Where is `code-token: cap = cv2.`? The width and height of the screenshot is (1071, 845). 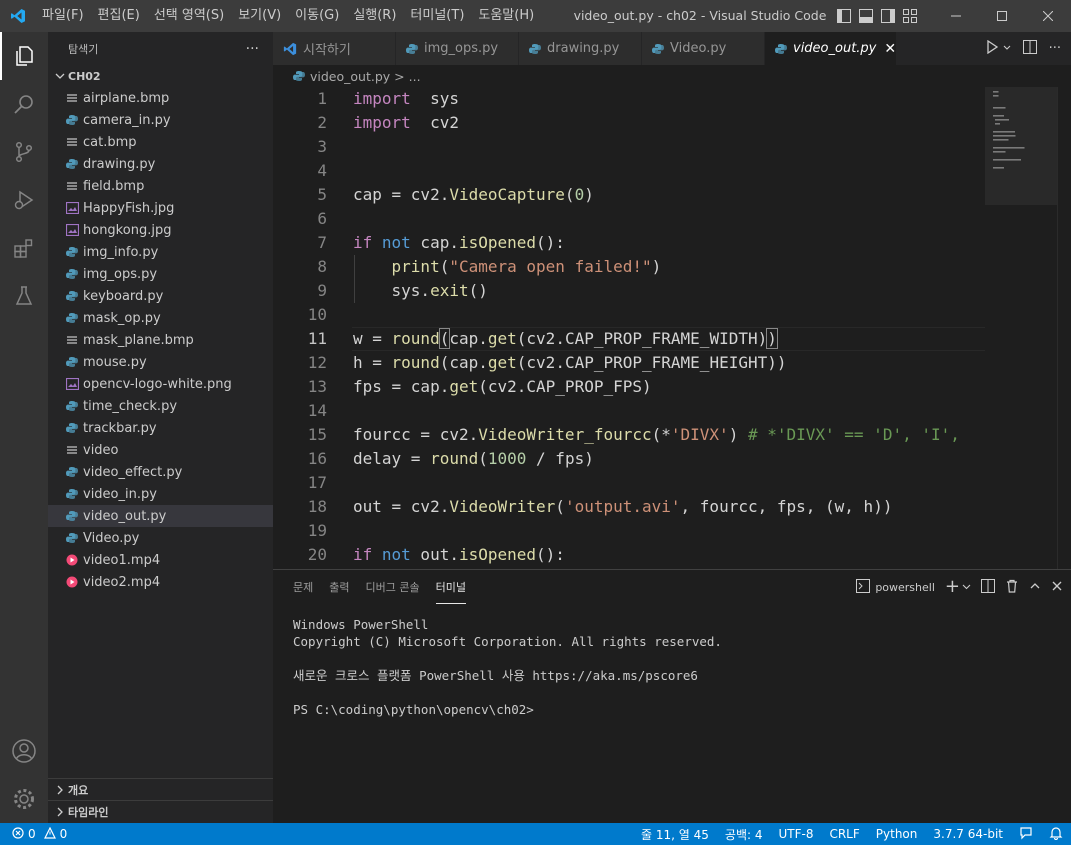
code-token: cap = cv2. is located at coordinates (401, 194).